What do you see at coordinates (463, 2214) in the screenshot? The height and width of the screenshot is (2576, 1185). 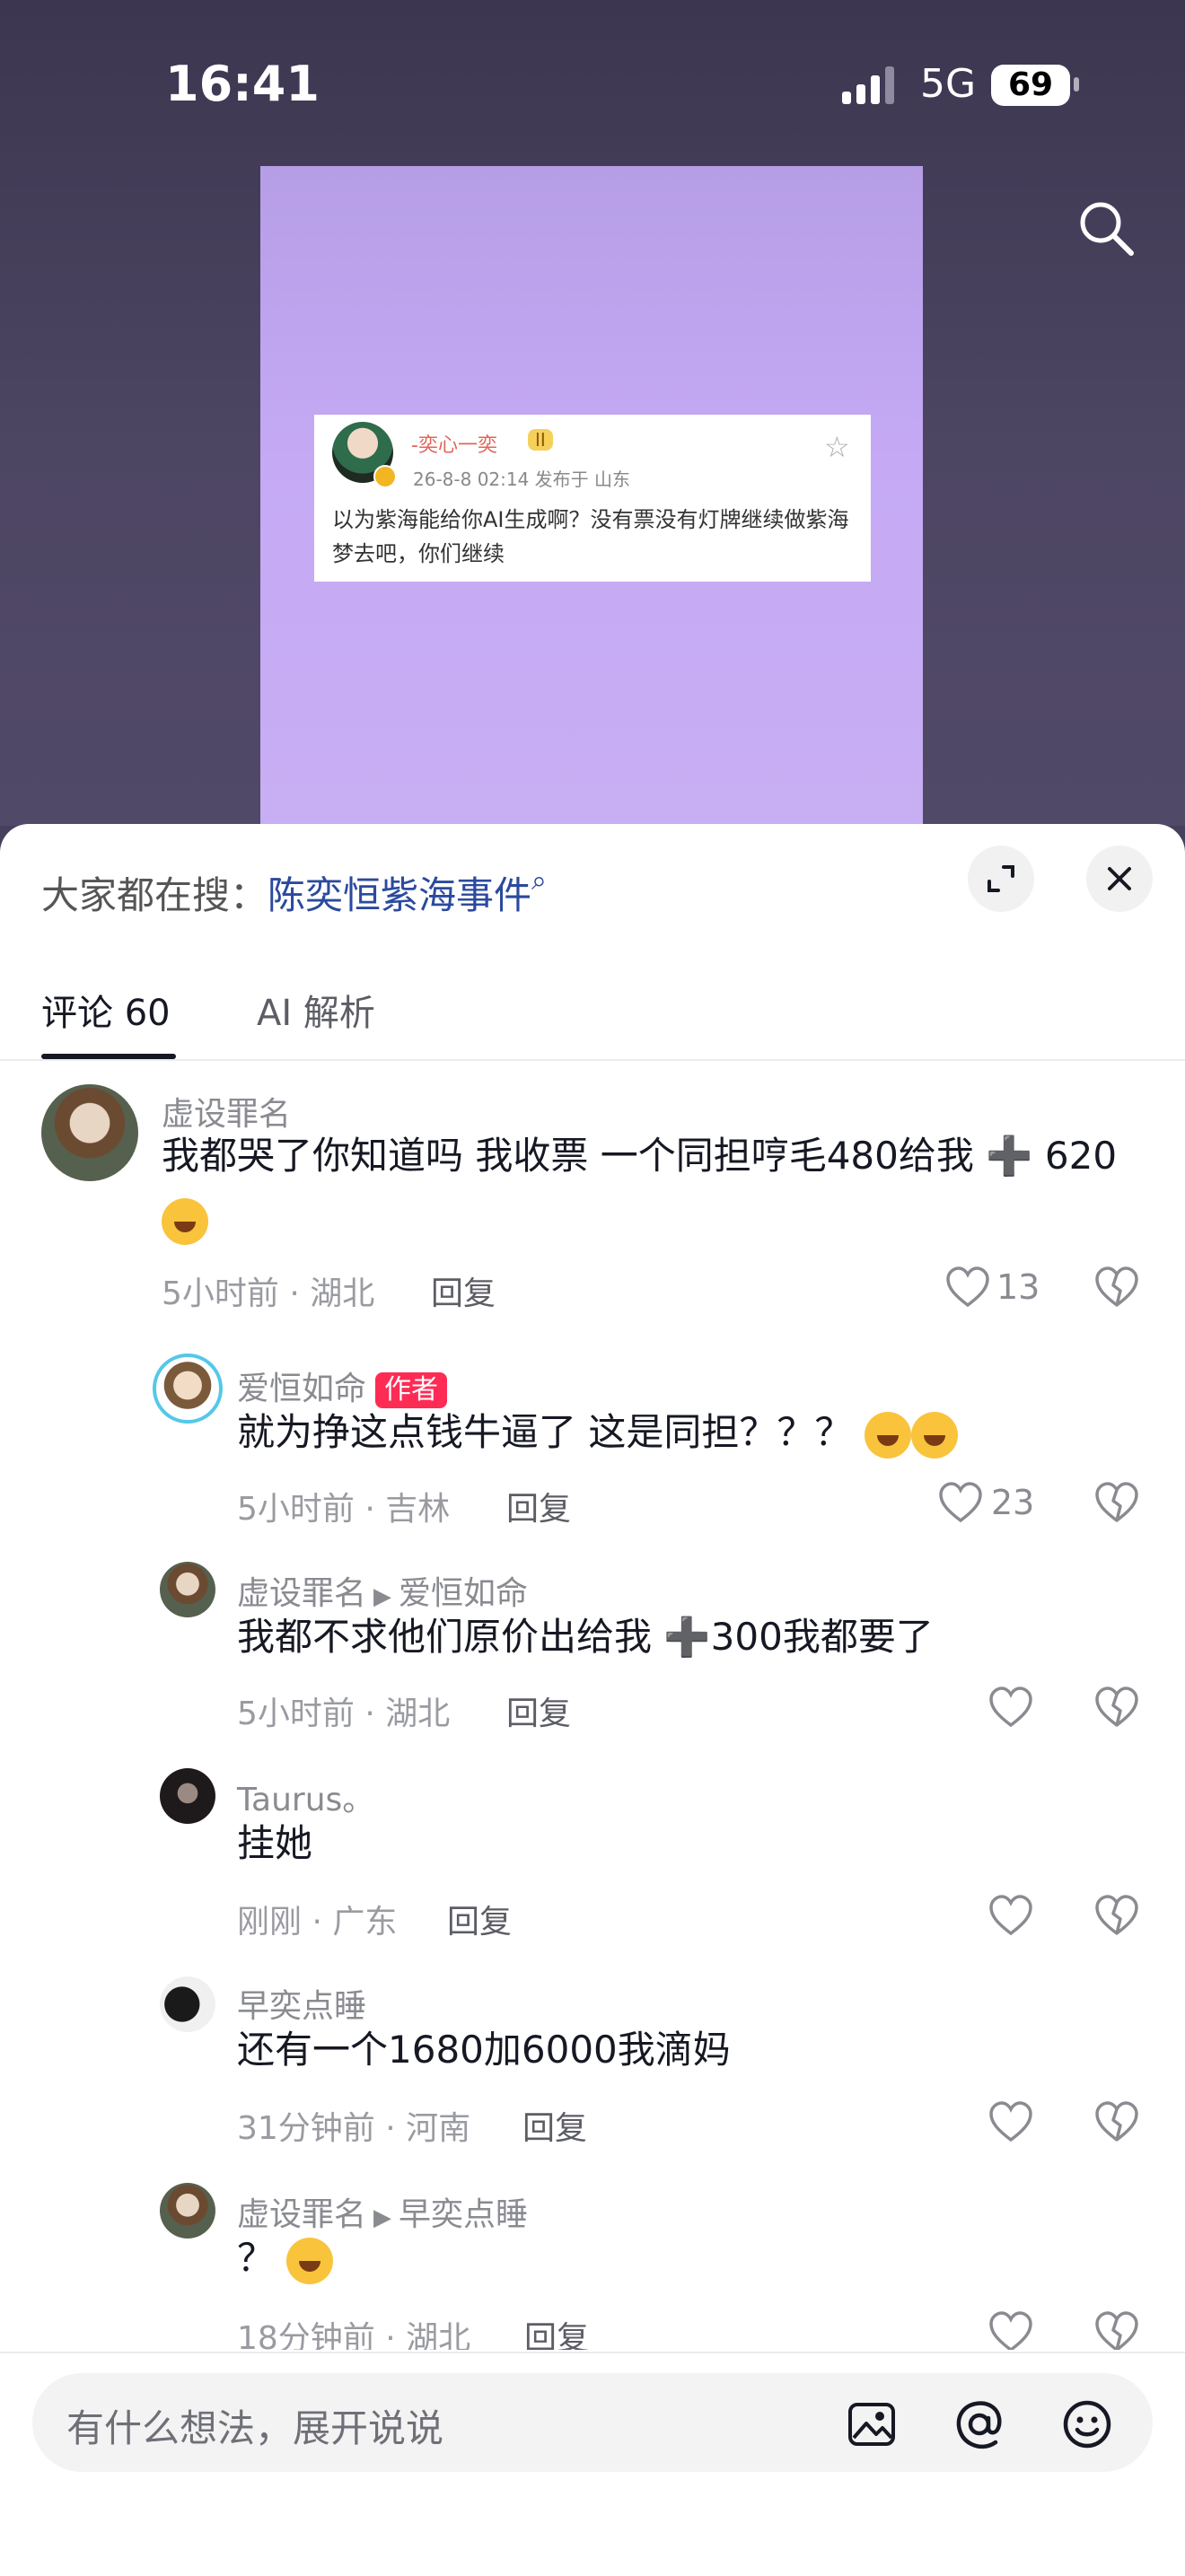 I see `reply-to-name: 早奕点睡` at bounding box center [463, 2214].